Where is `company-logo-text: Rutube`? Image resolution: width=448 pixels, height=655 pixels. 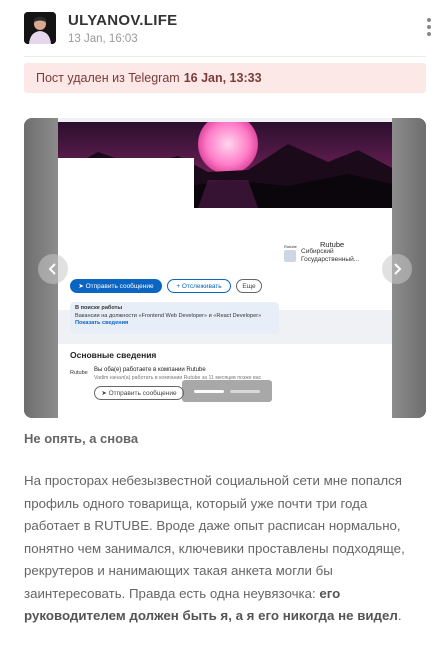 company-logo-text: Rutube is located at coordinates (290, 246).